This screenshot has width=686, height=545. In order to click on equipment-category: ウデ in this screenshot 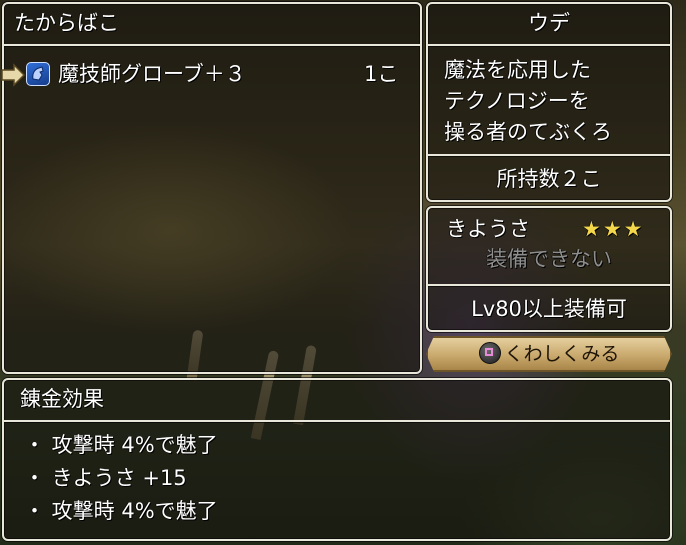, I will do `click(549, 23)`.